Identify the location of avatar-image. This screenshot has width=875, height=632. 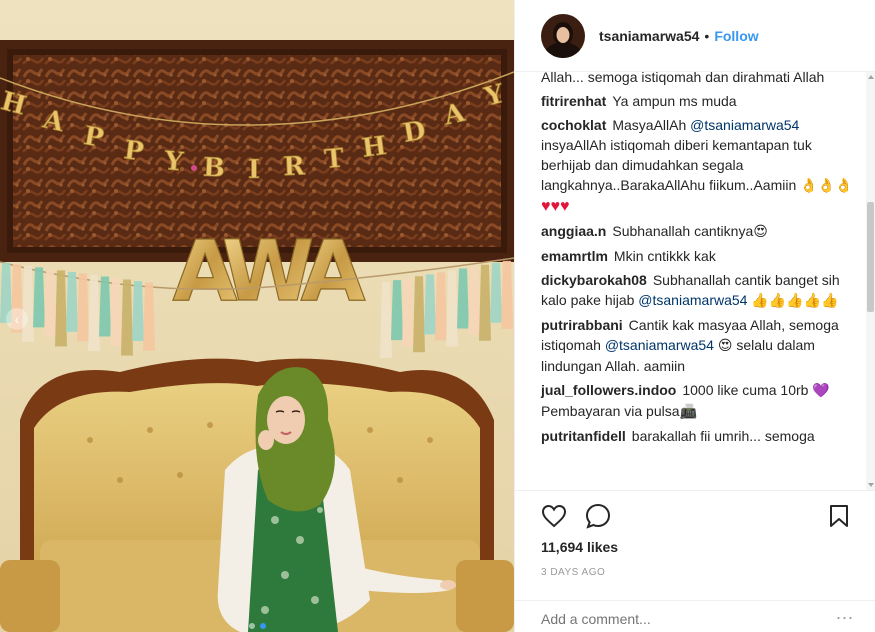
(563, 35).